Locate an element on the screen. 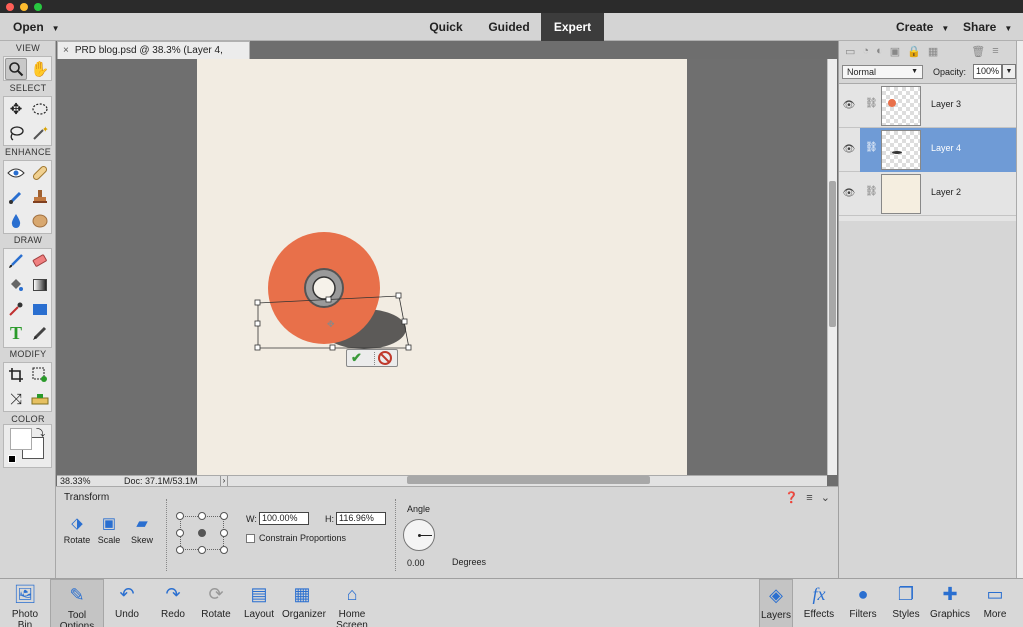  adjustment-layer-icon: ◐ is located at coordinates (879, 51).